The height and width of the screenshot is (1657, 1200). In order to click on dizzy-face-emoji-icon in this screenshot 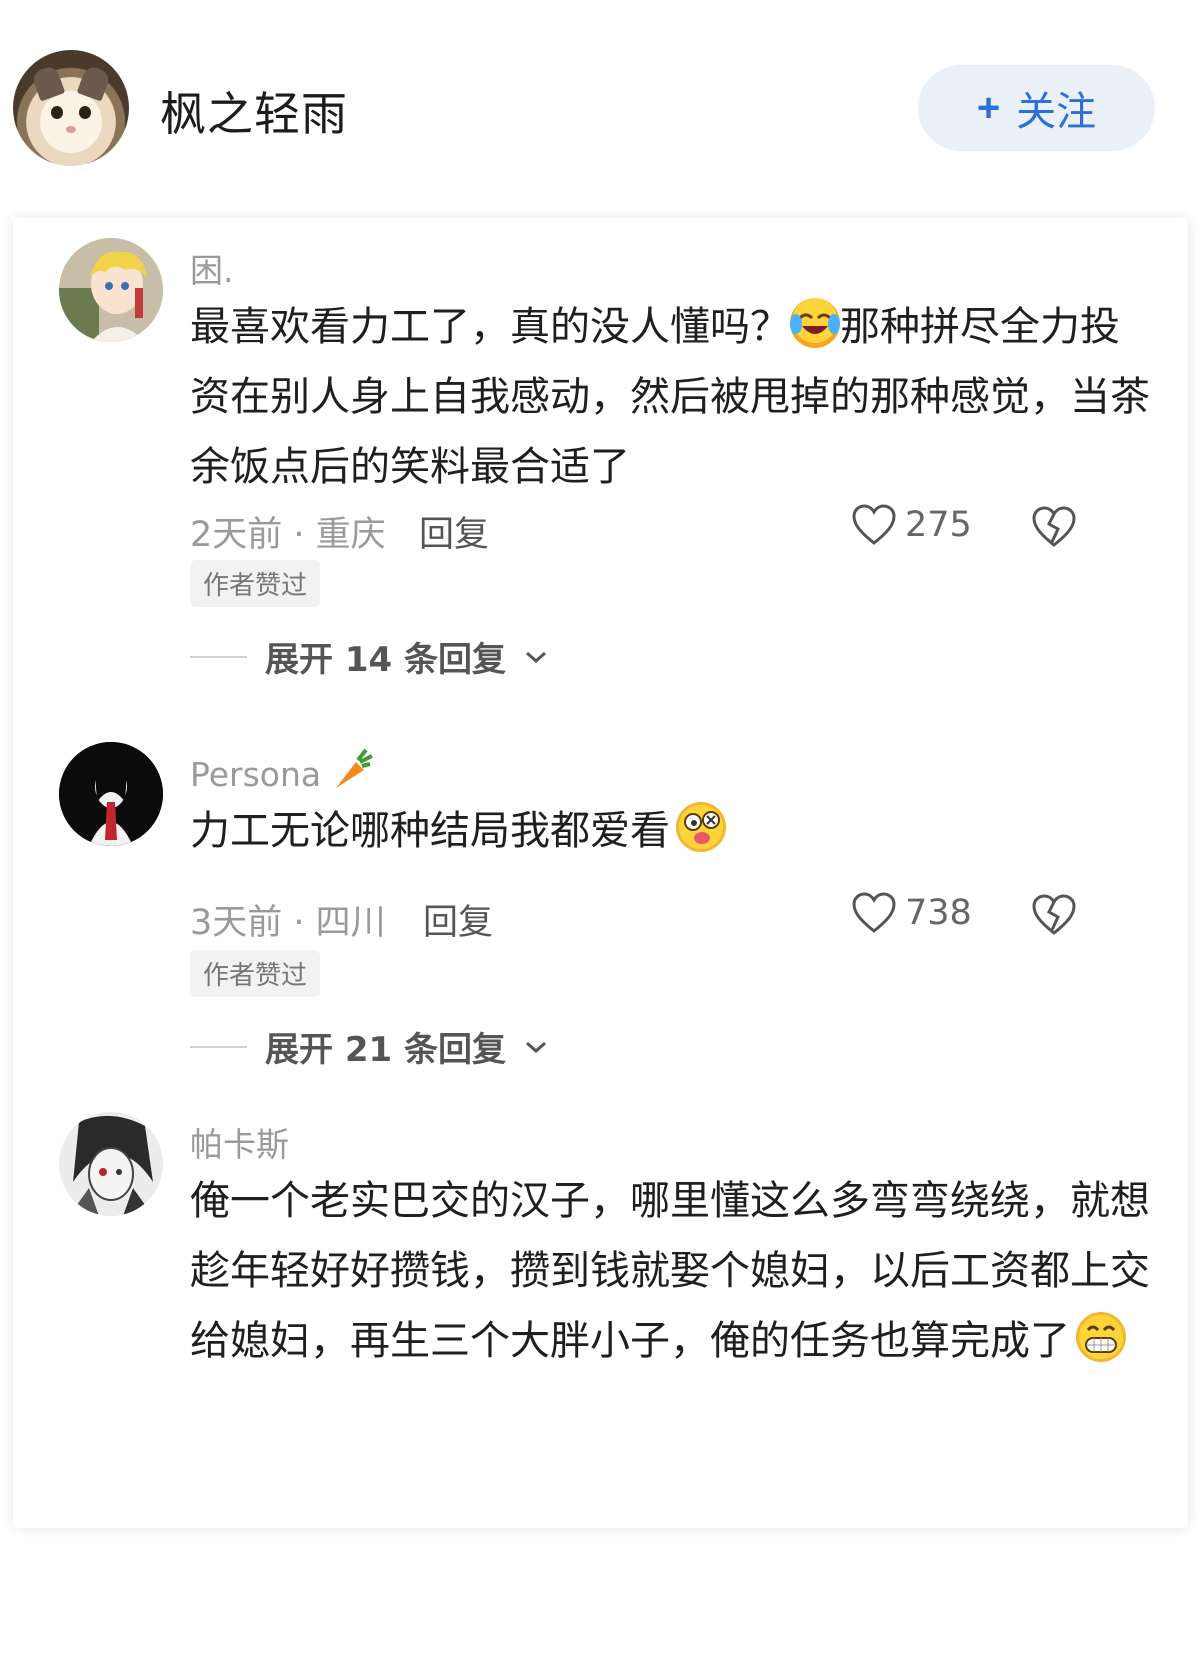, I will do `click(701, 827)`.